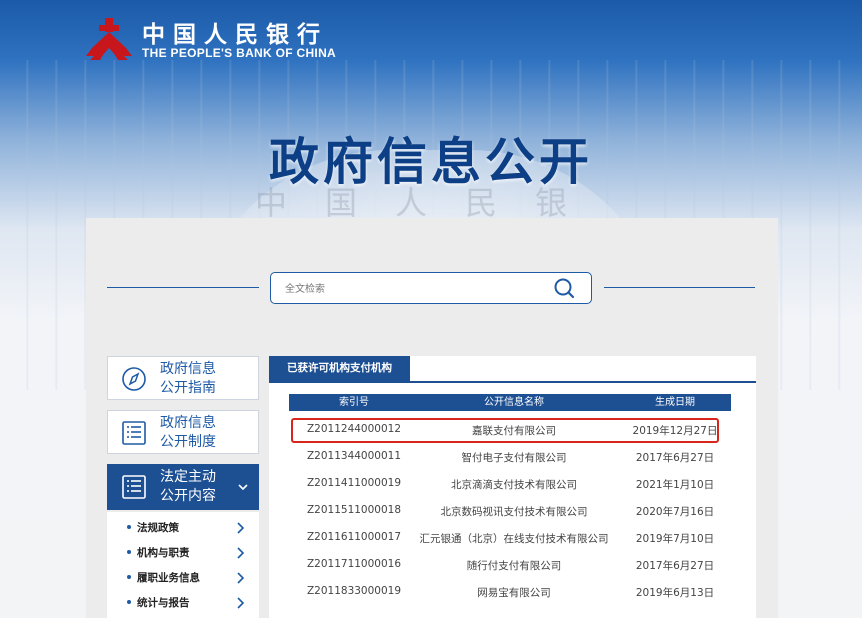 The width and height of the screenshot is (862, 618). What do you see at coordinates (514, 592) in the screenshot?
I see `name-cell: 网易宝有限公司` at bounding box center [514, 592].